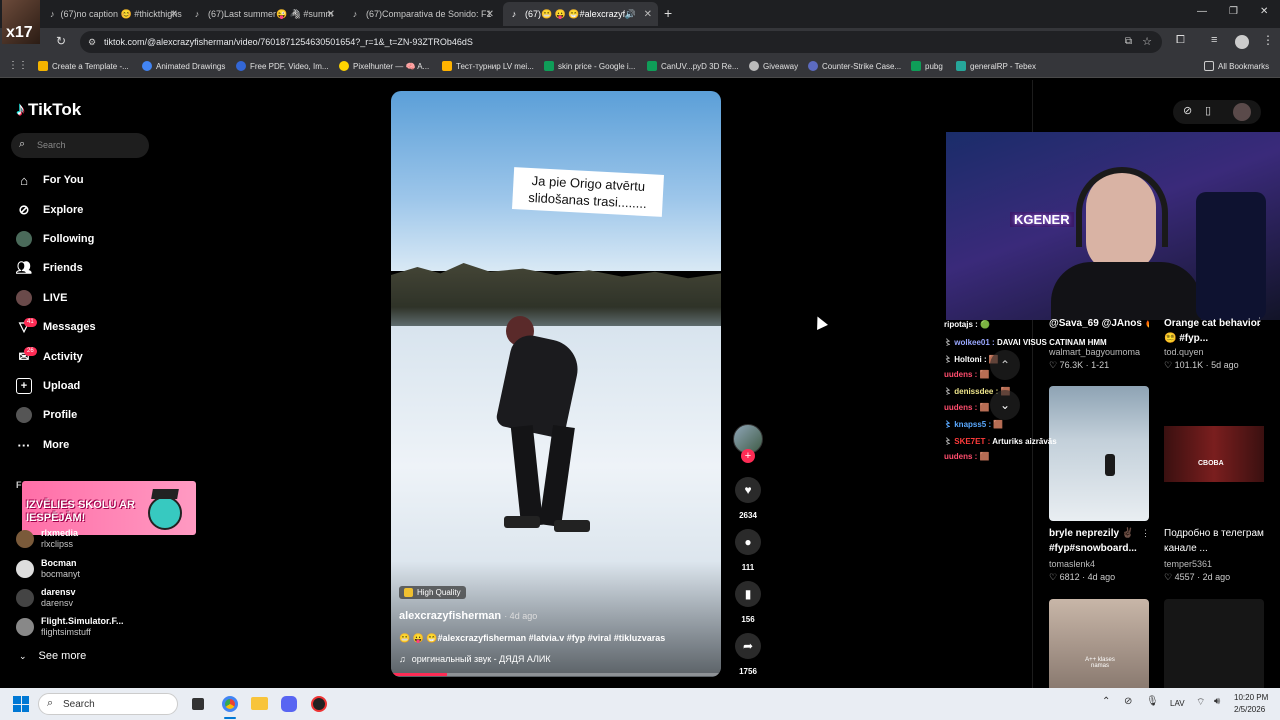 The height and width of the screenshot is (720, 1280). What do you see at coordinates (1268, 40) in the screenshot?
I see `browser-menu-icon: ⋮` at bounding box center [1268, 40].